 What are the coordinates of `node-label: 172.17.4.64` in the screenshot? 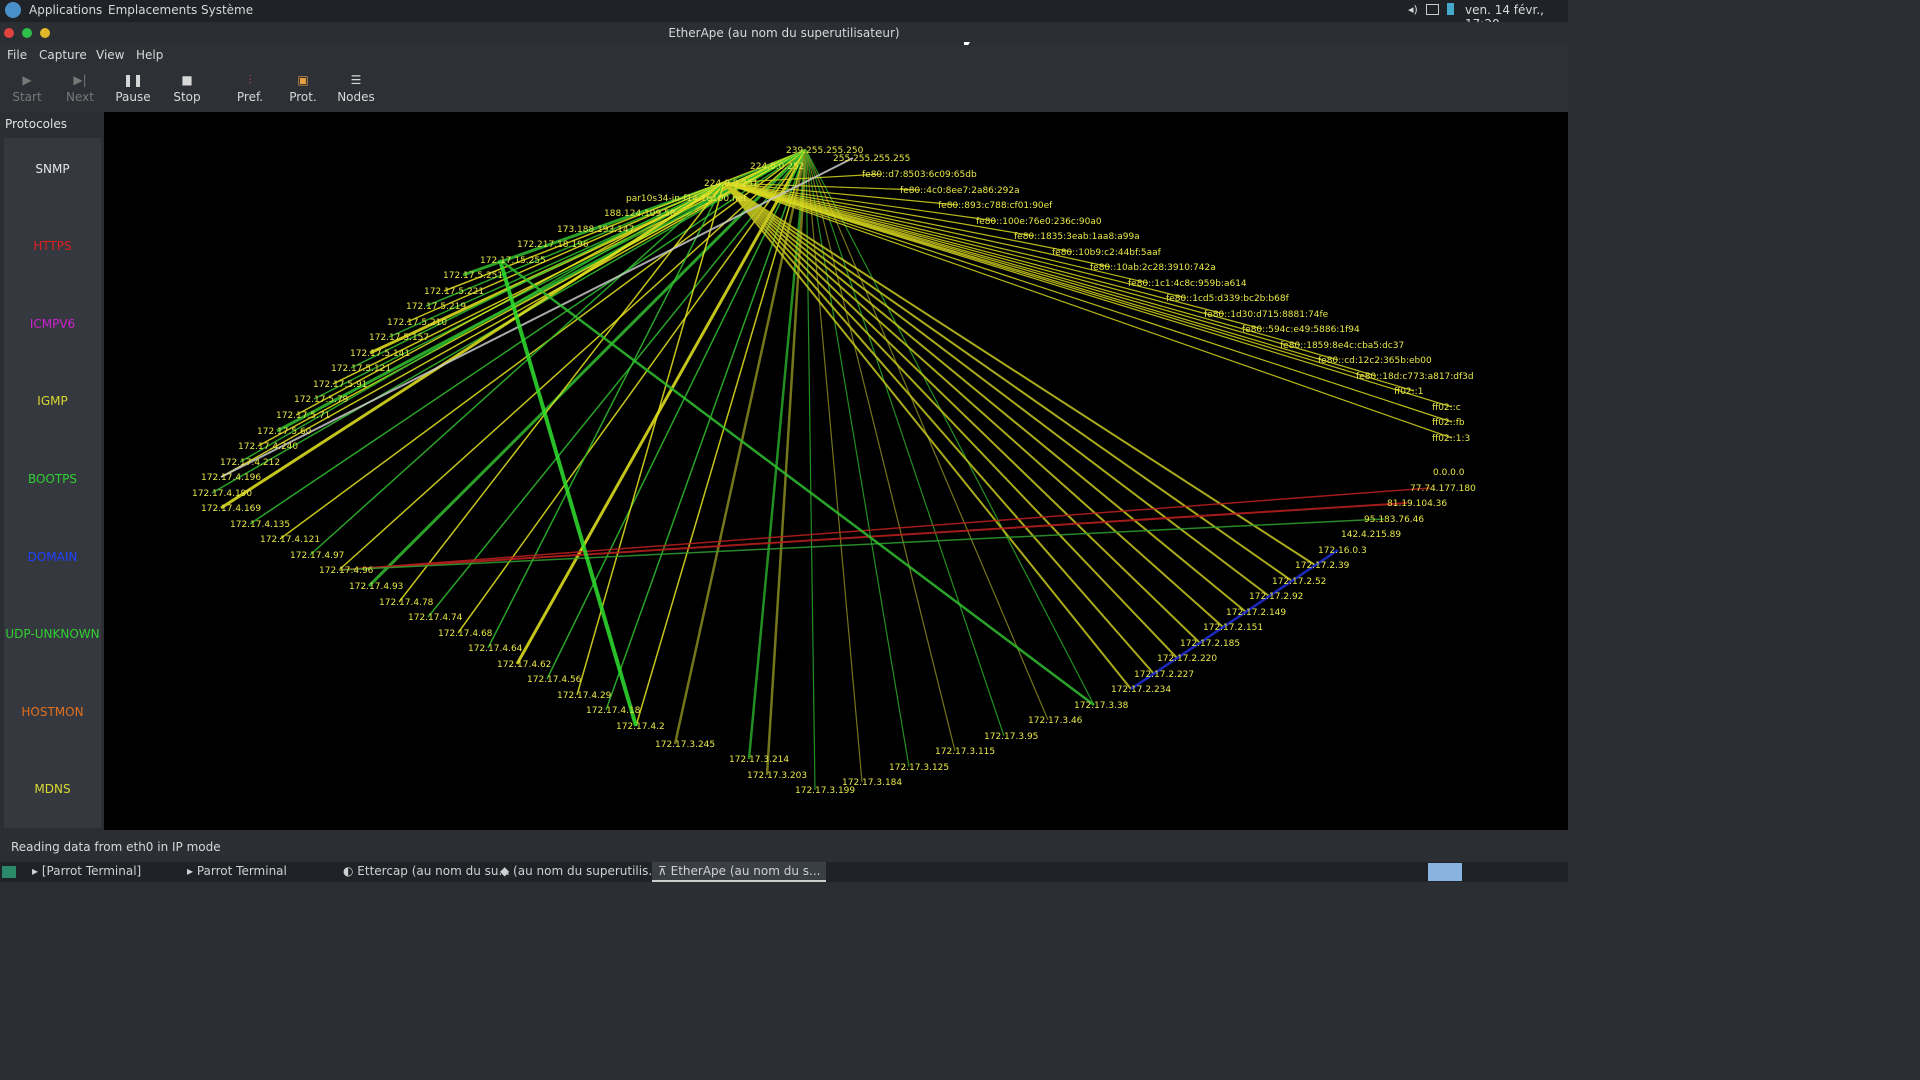 It's located at (495, 649).